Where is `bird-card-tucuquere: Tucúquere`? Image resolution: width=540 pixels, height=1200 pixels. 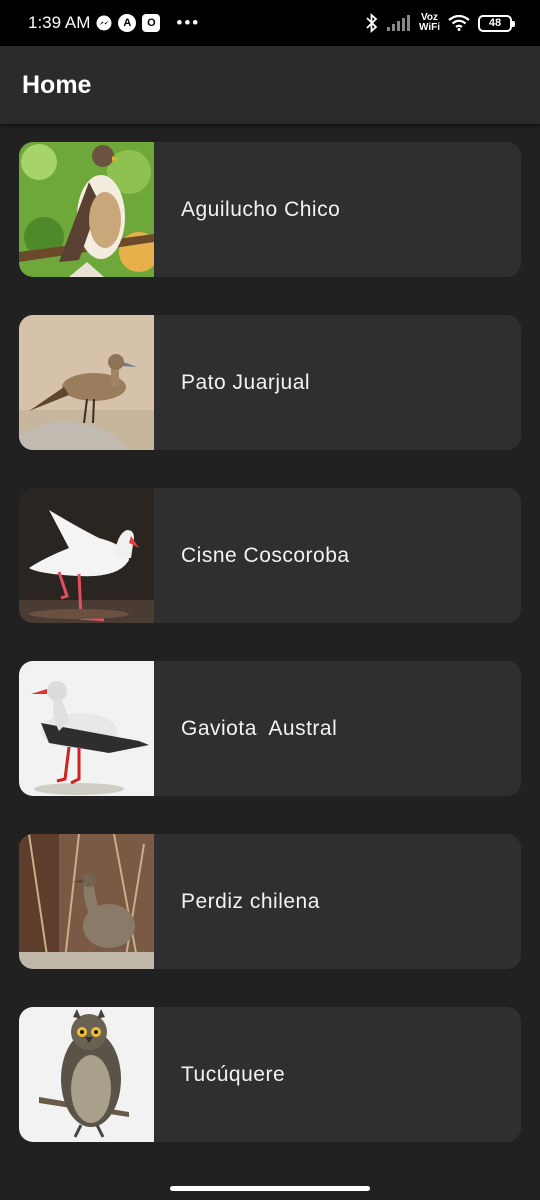
bird-card-tucuquere: Tucúquere is located at coordinates (270, 1074).